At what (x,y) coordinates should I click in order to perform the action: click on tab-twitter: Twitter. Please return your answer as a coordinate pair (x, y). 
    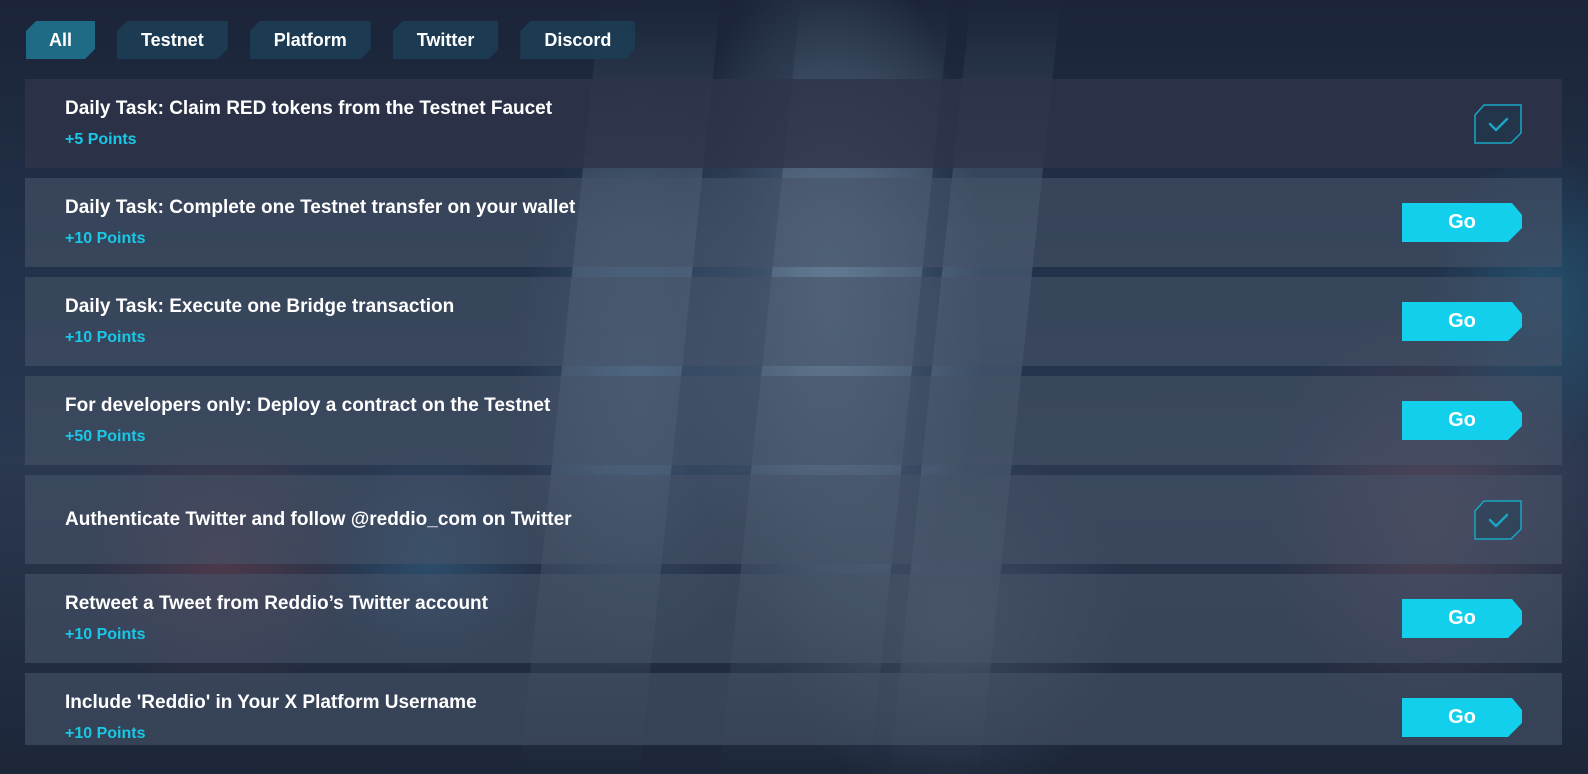
    Looking at the image, I should click on (446, 40).